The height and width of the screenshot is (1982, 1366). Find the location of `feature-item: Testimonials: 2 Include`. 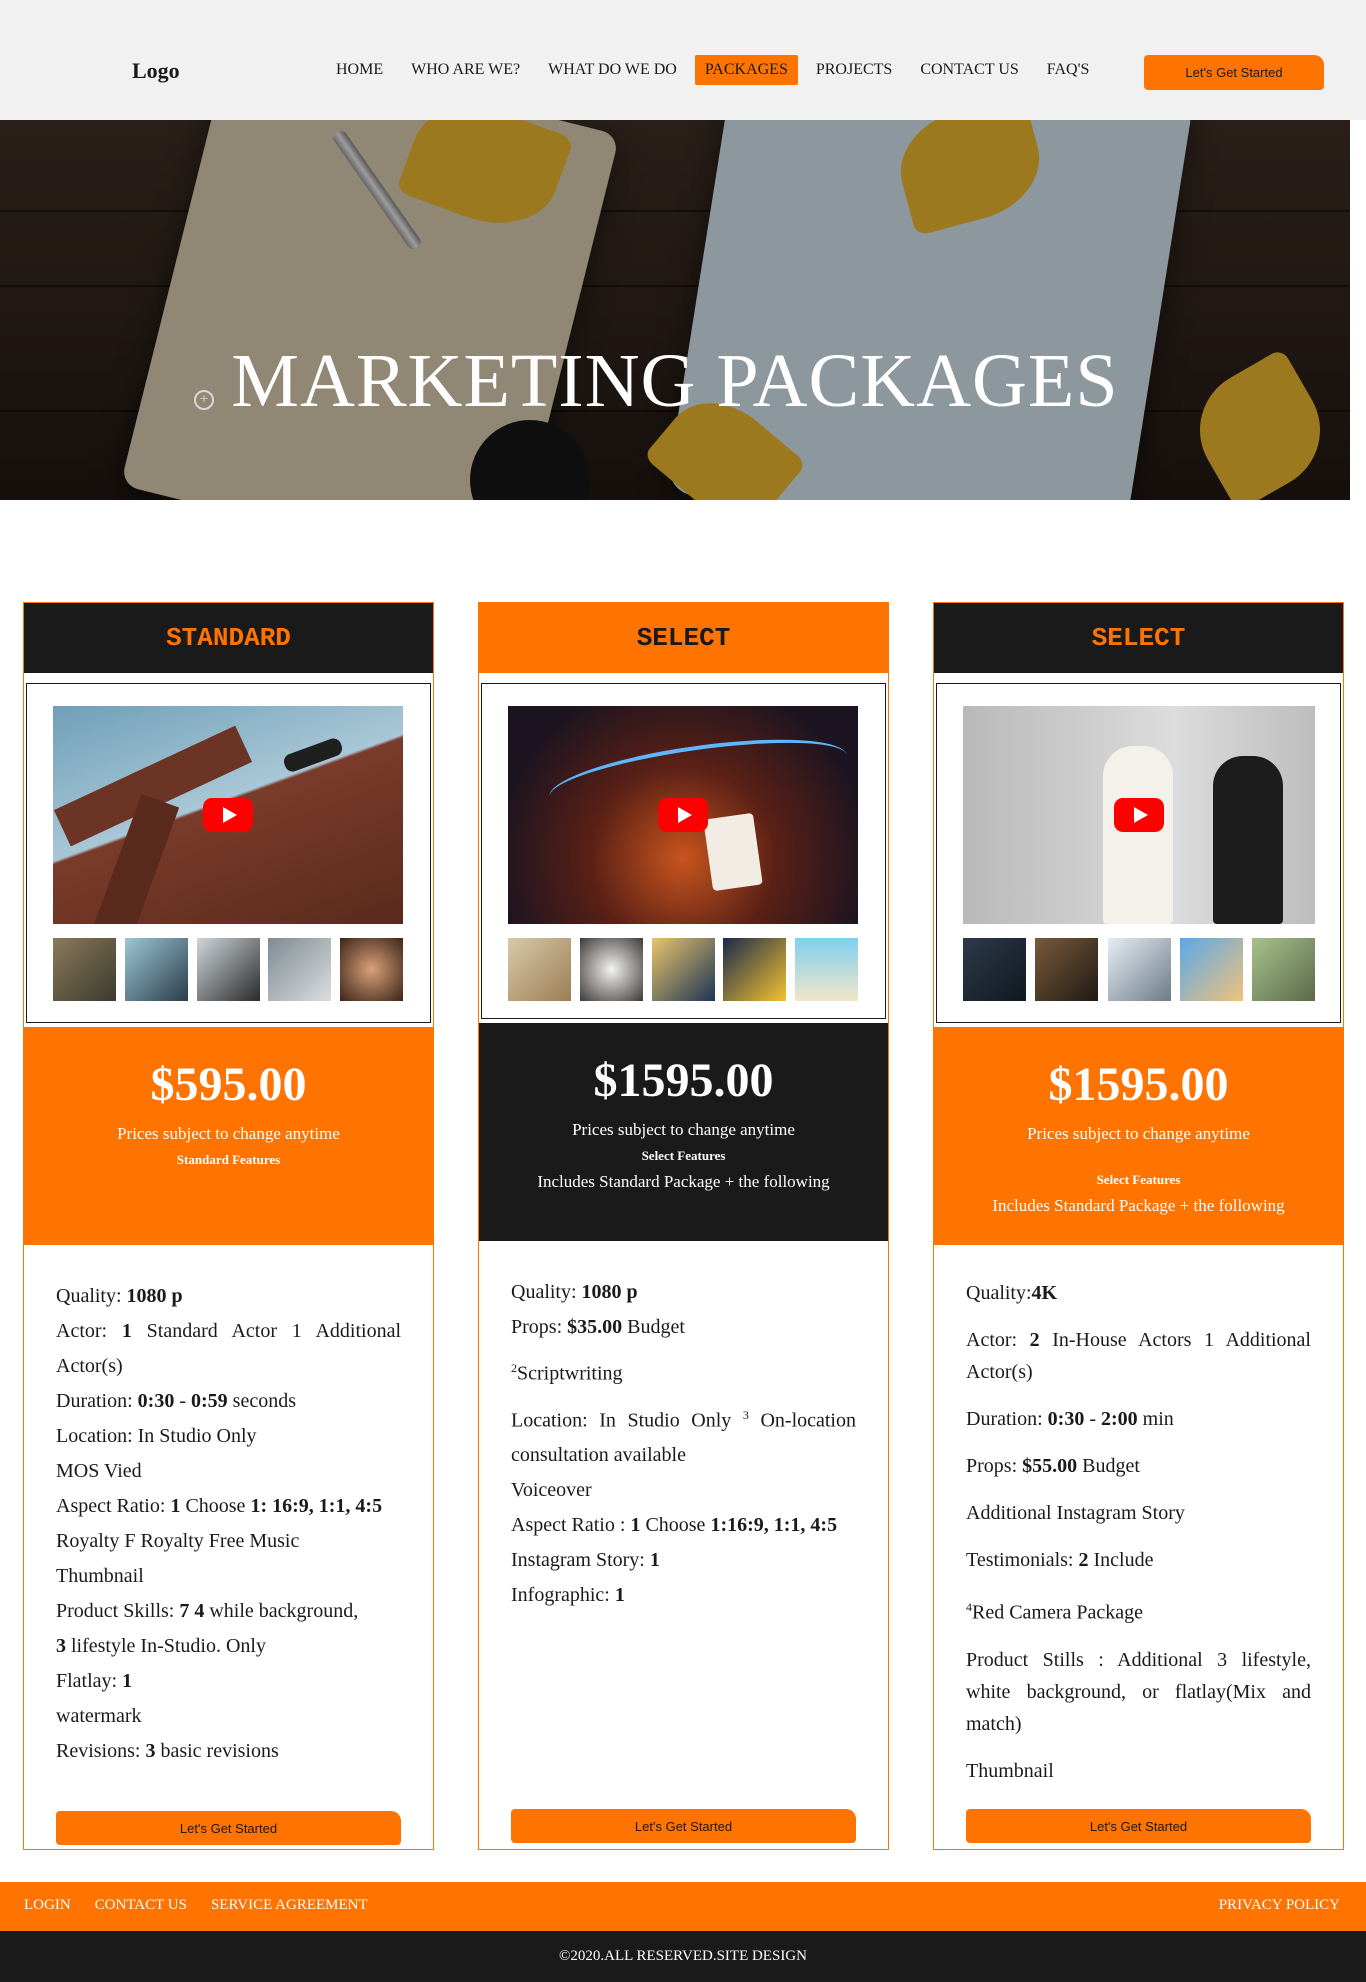

feature-item: Testimonials: 2 Include is located at coordinates (1060, 1560).